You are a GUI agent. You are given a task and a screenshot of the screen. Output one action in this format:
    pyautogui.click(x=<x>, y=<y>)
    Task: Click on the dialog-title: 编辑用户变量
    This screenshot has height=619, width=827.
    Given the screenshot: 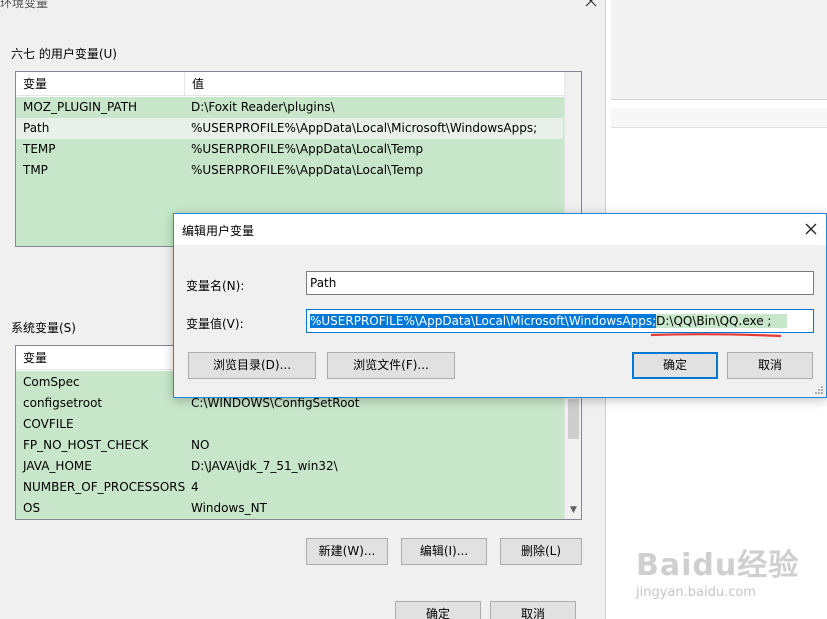 What is the action you would take?
    pyautogui.click(x=218, y=231)
    